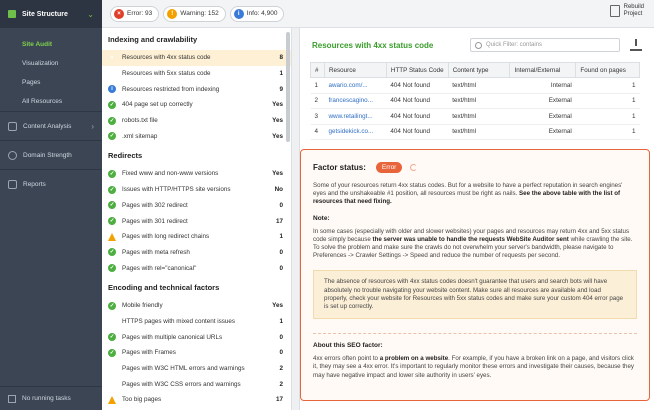 Image resolution: width=654 pixels, height=410 pixels. Describe the element at coordinates (181, 384) in the screenshot. I see `factor-label: Pages with W3C CSS errors and warnings` at that location.